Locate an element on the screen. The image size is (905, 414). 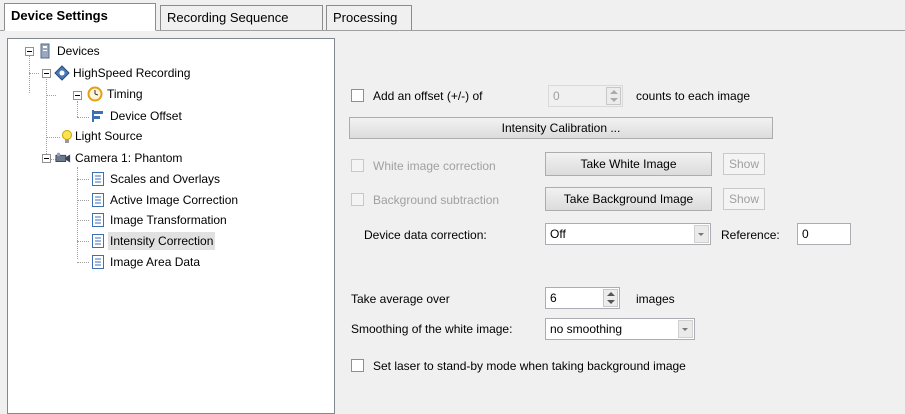
offset-suffix-label: counts to each image is located at coordinates (693, 96).